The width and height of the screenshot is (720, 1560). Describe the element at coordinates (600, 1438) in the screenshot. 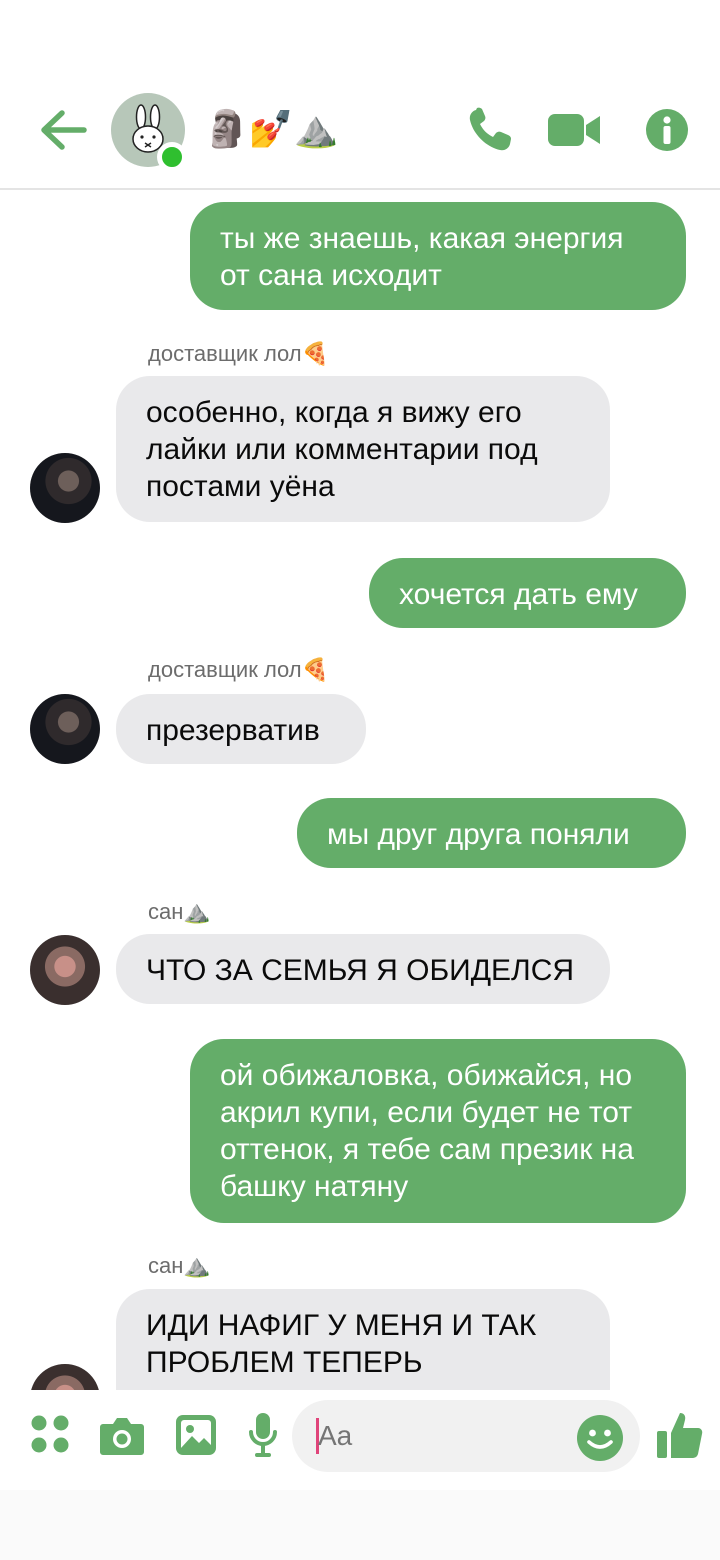

I see `emoji-icon` at that location.